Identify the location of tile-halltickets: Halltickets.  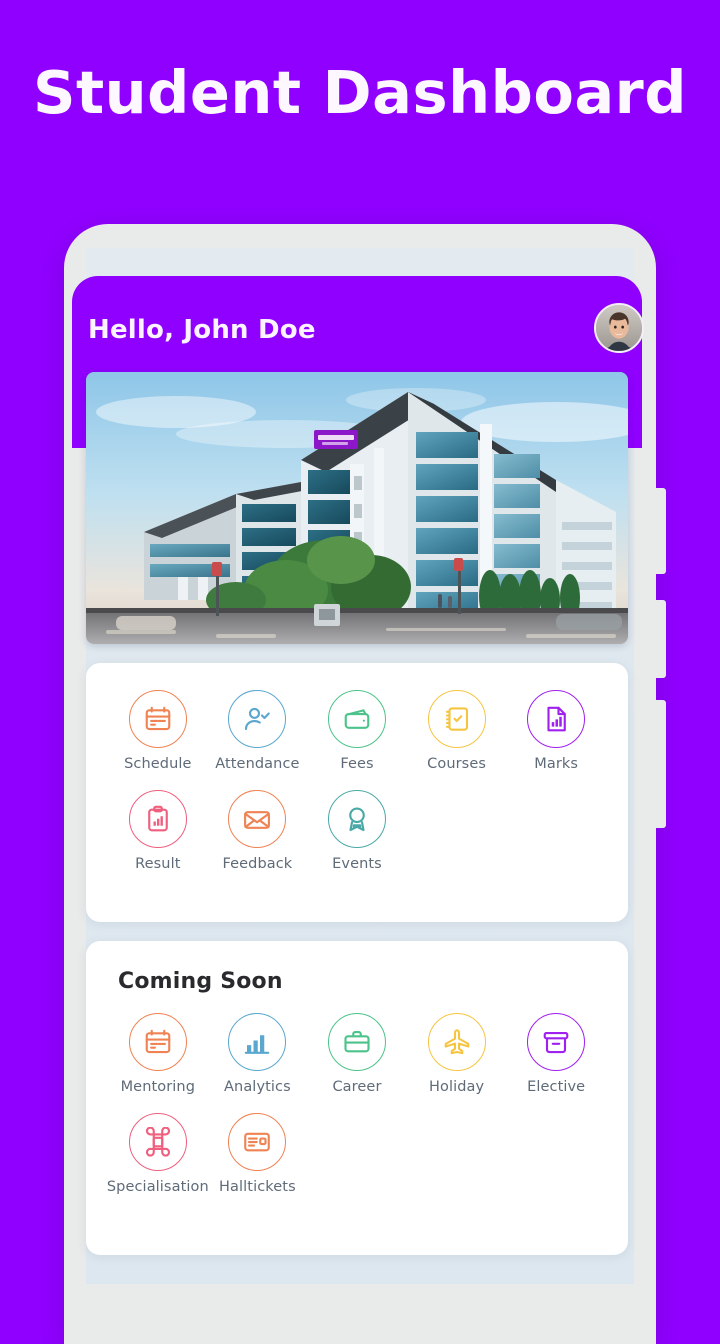
(258, 1154).